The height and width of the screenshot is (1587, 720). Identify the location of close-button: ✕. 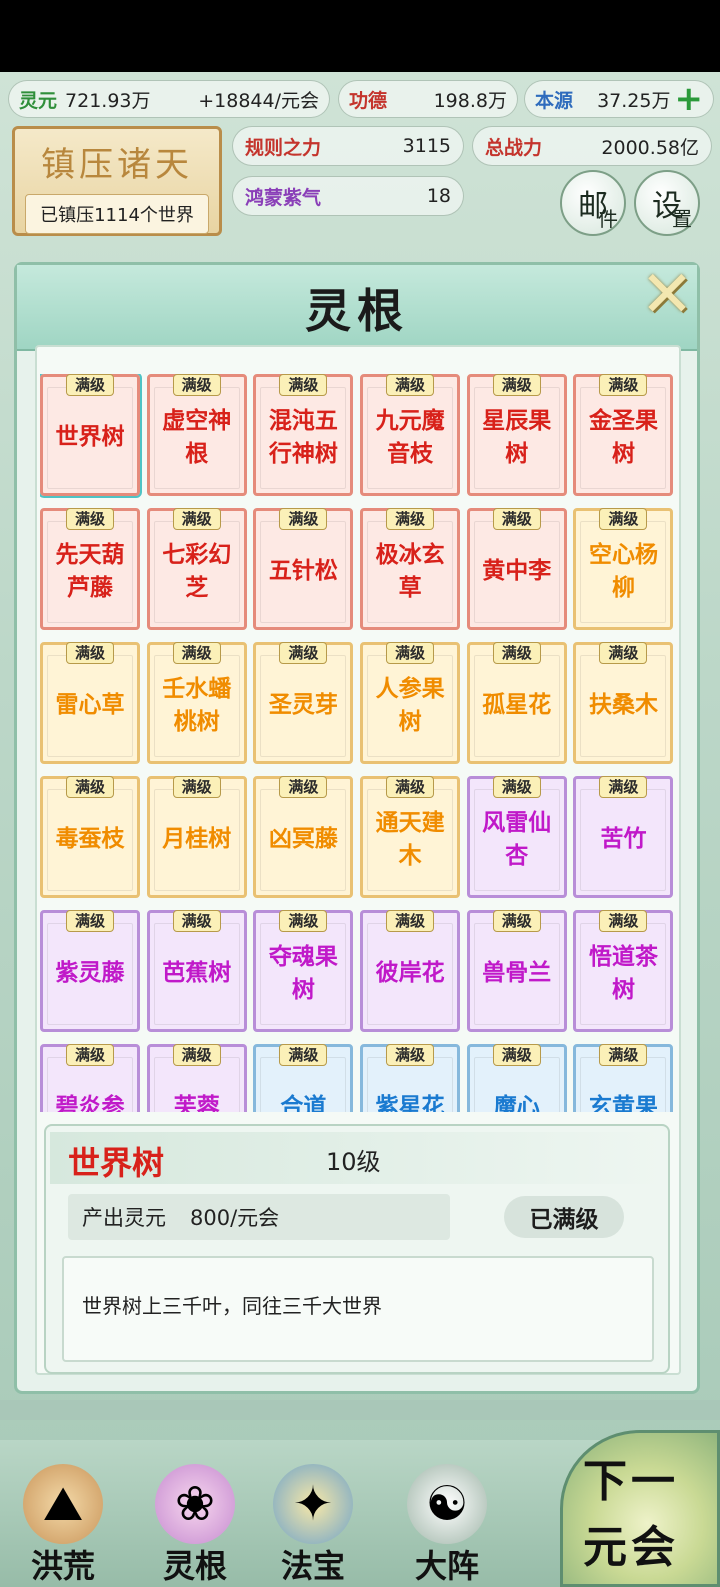
(667, 295).